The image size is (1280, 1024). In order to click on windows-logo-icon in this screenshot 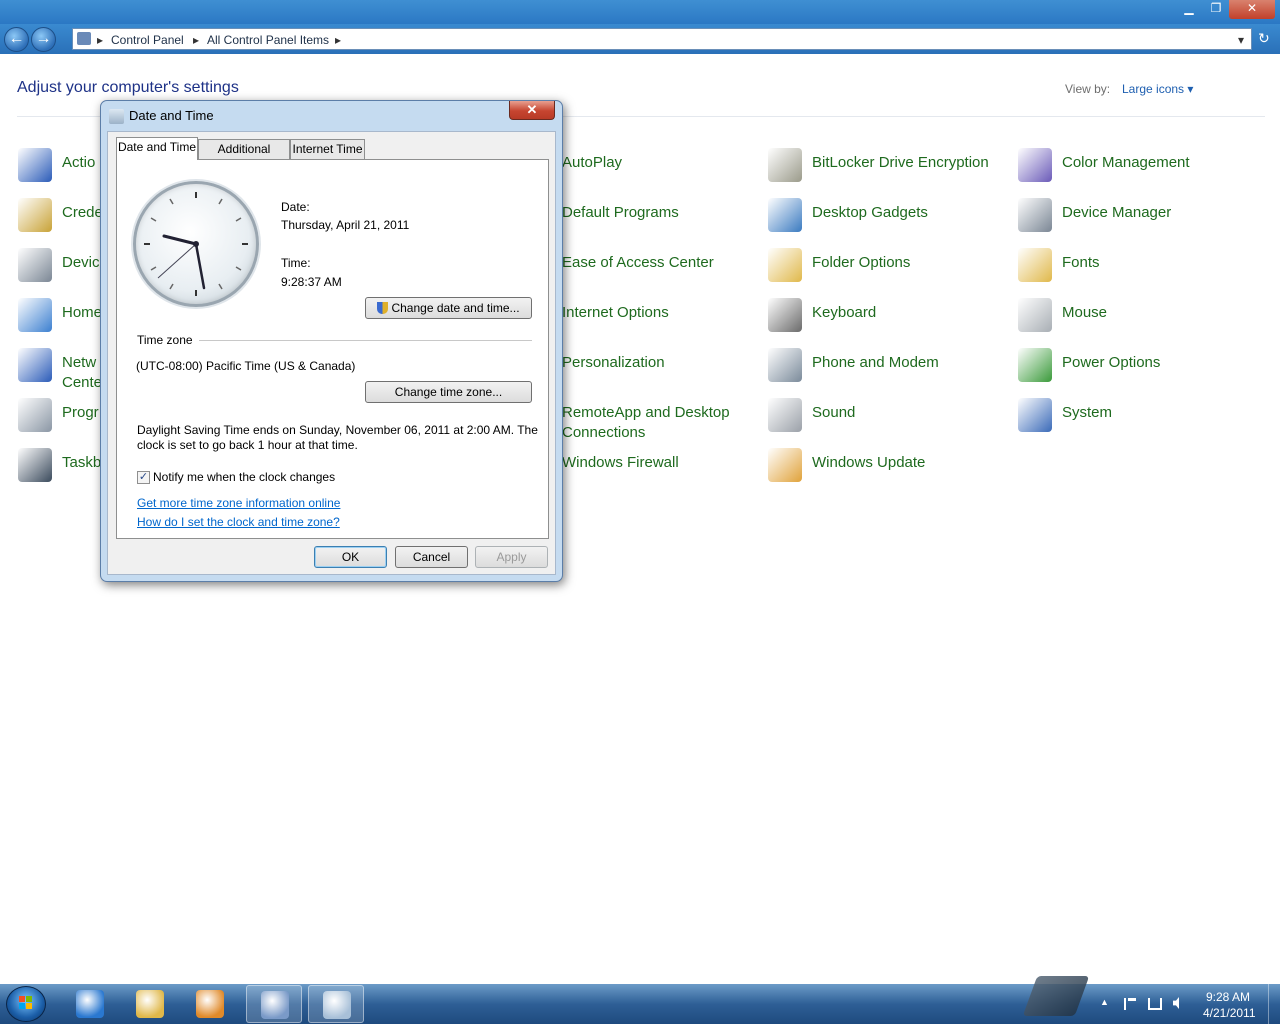, I will do `click(25, 1002)`.